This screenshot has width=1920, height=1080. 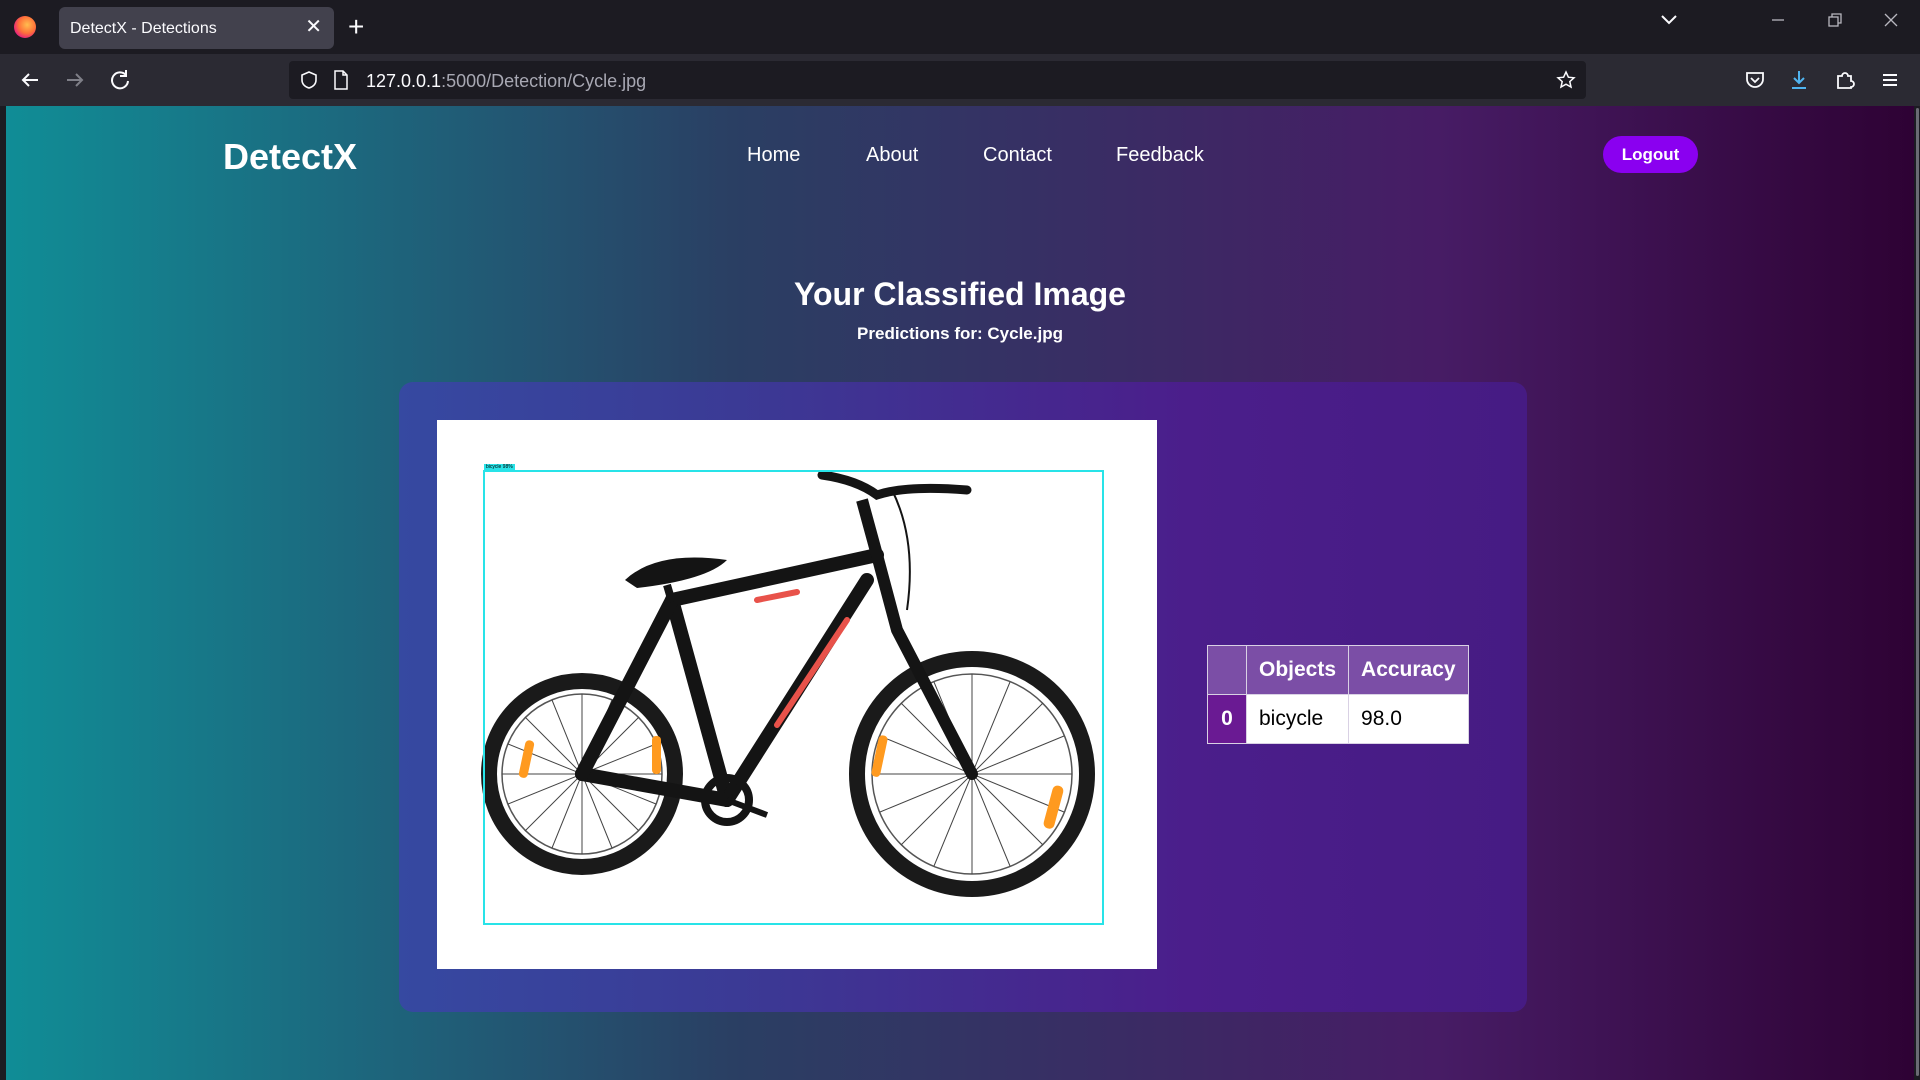 I want to click on table-header-row: Objects Accuracy, so click(x=1338, y=670).